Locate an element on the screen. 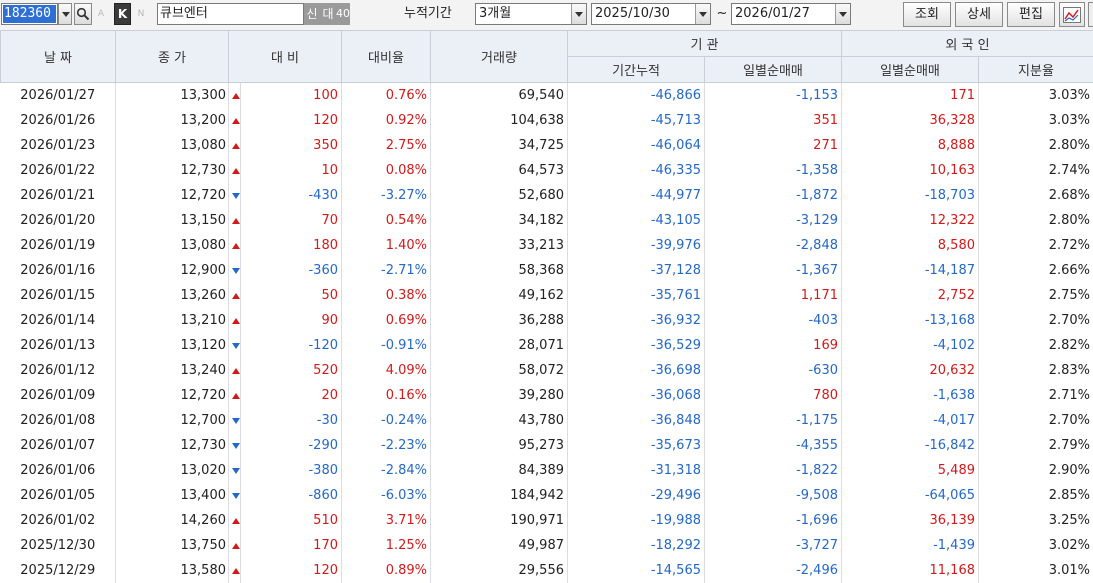 The width and height of the screenshot is (1093, 583). cell-foreign-ratio: 2.74% is located at coordinates (1036, 170).